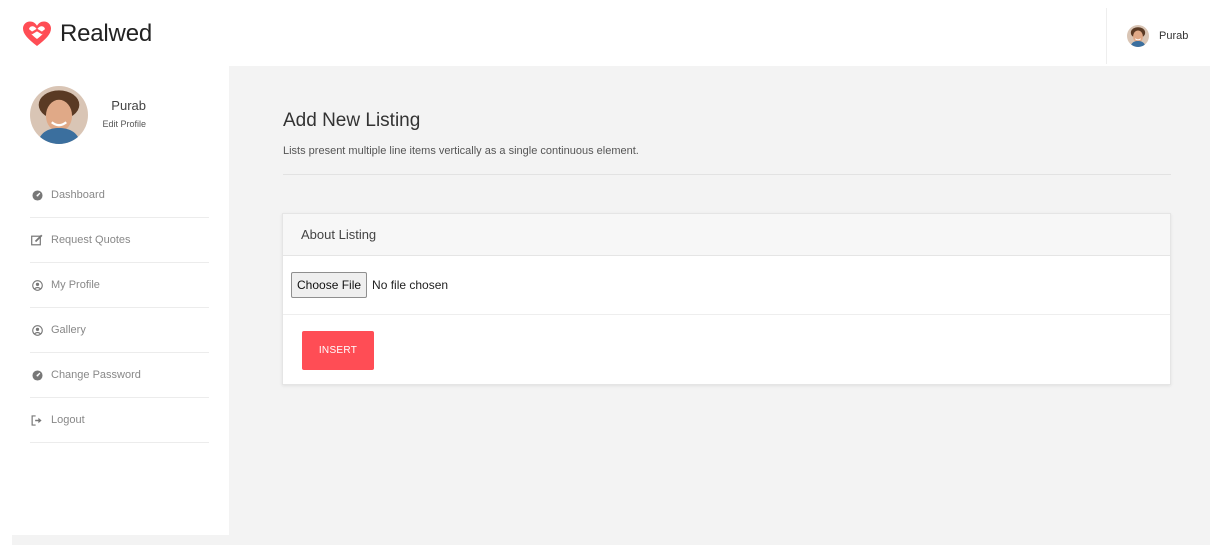 The image size is (1210, 545). Describe the element at coordinates (410, 285) in the screenshot. I see `file-status: No file chosen` at that location.